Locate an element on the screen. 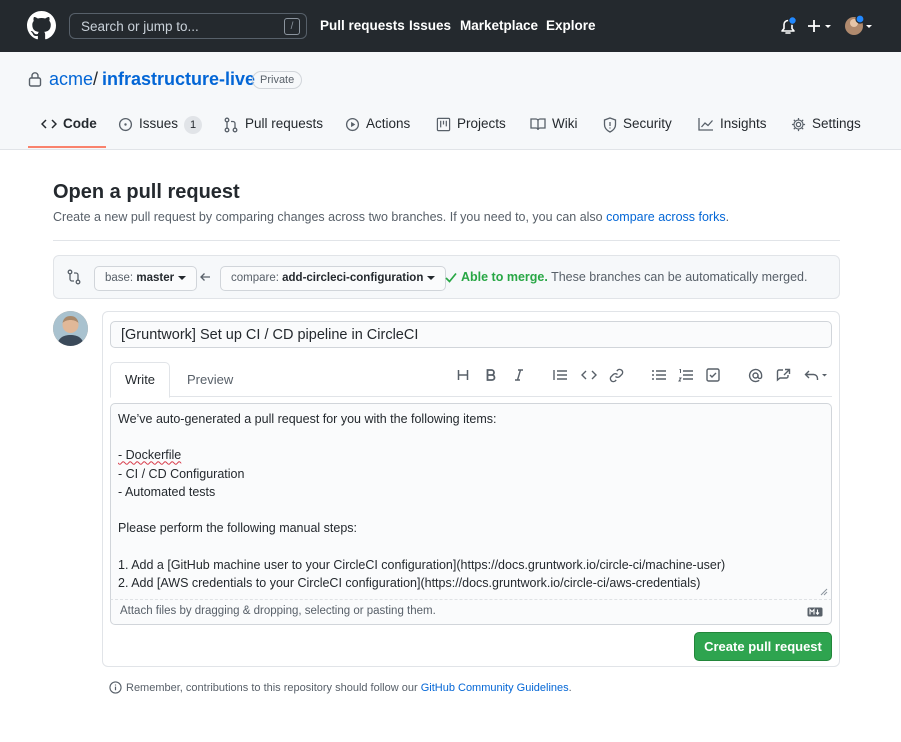  compare-across-forks-link: compare across forks is located at coordinates (665, 217).